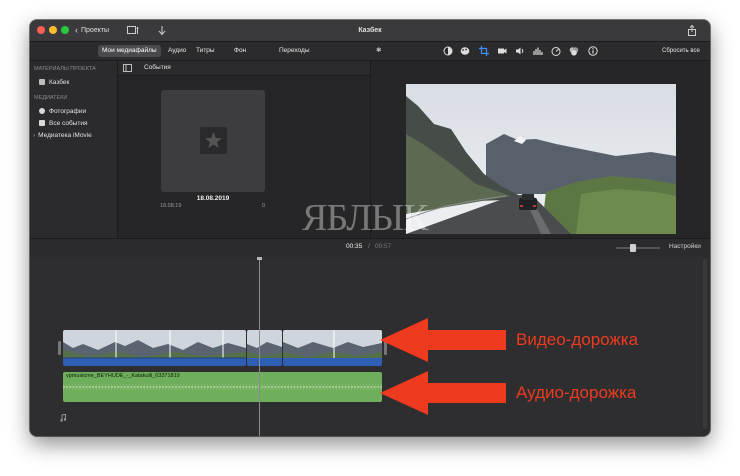  I want to click on star-placeholder-icon, so click(213, 140).